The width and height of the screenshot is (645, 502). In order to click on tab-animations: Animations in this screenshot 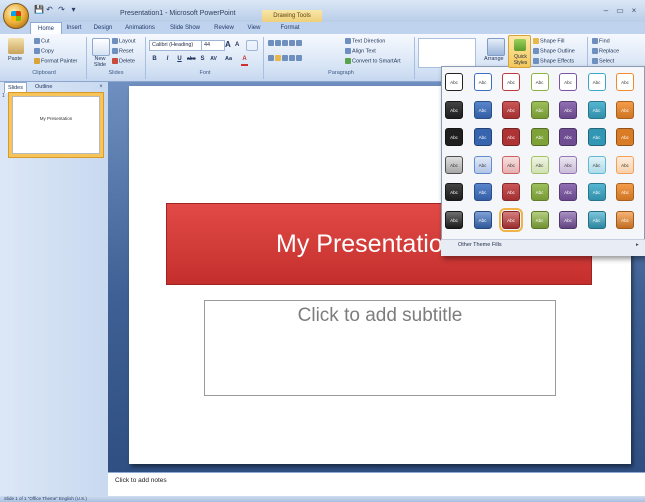, I will do `click(140, 28)`.